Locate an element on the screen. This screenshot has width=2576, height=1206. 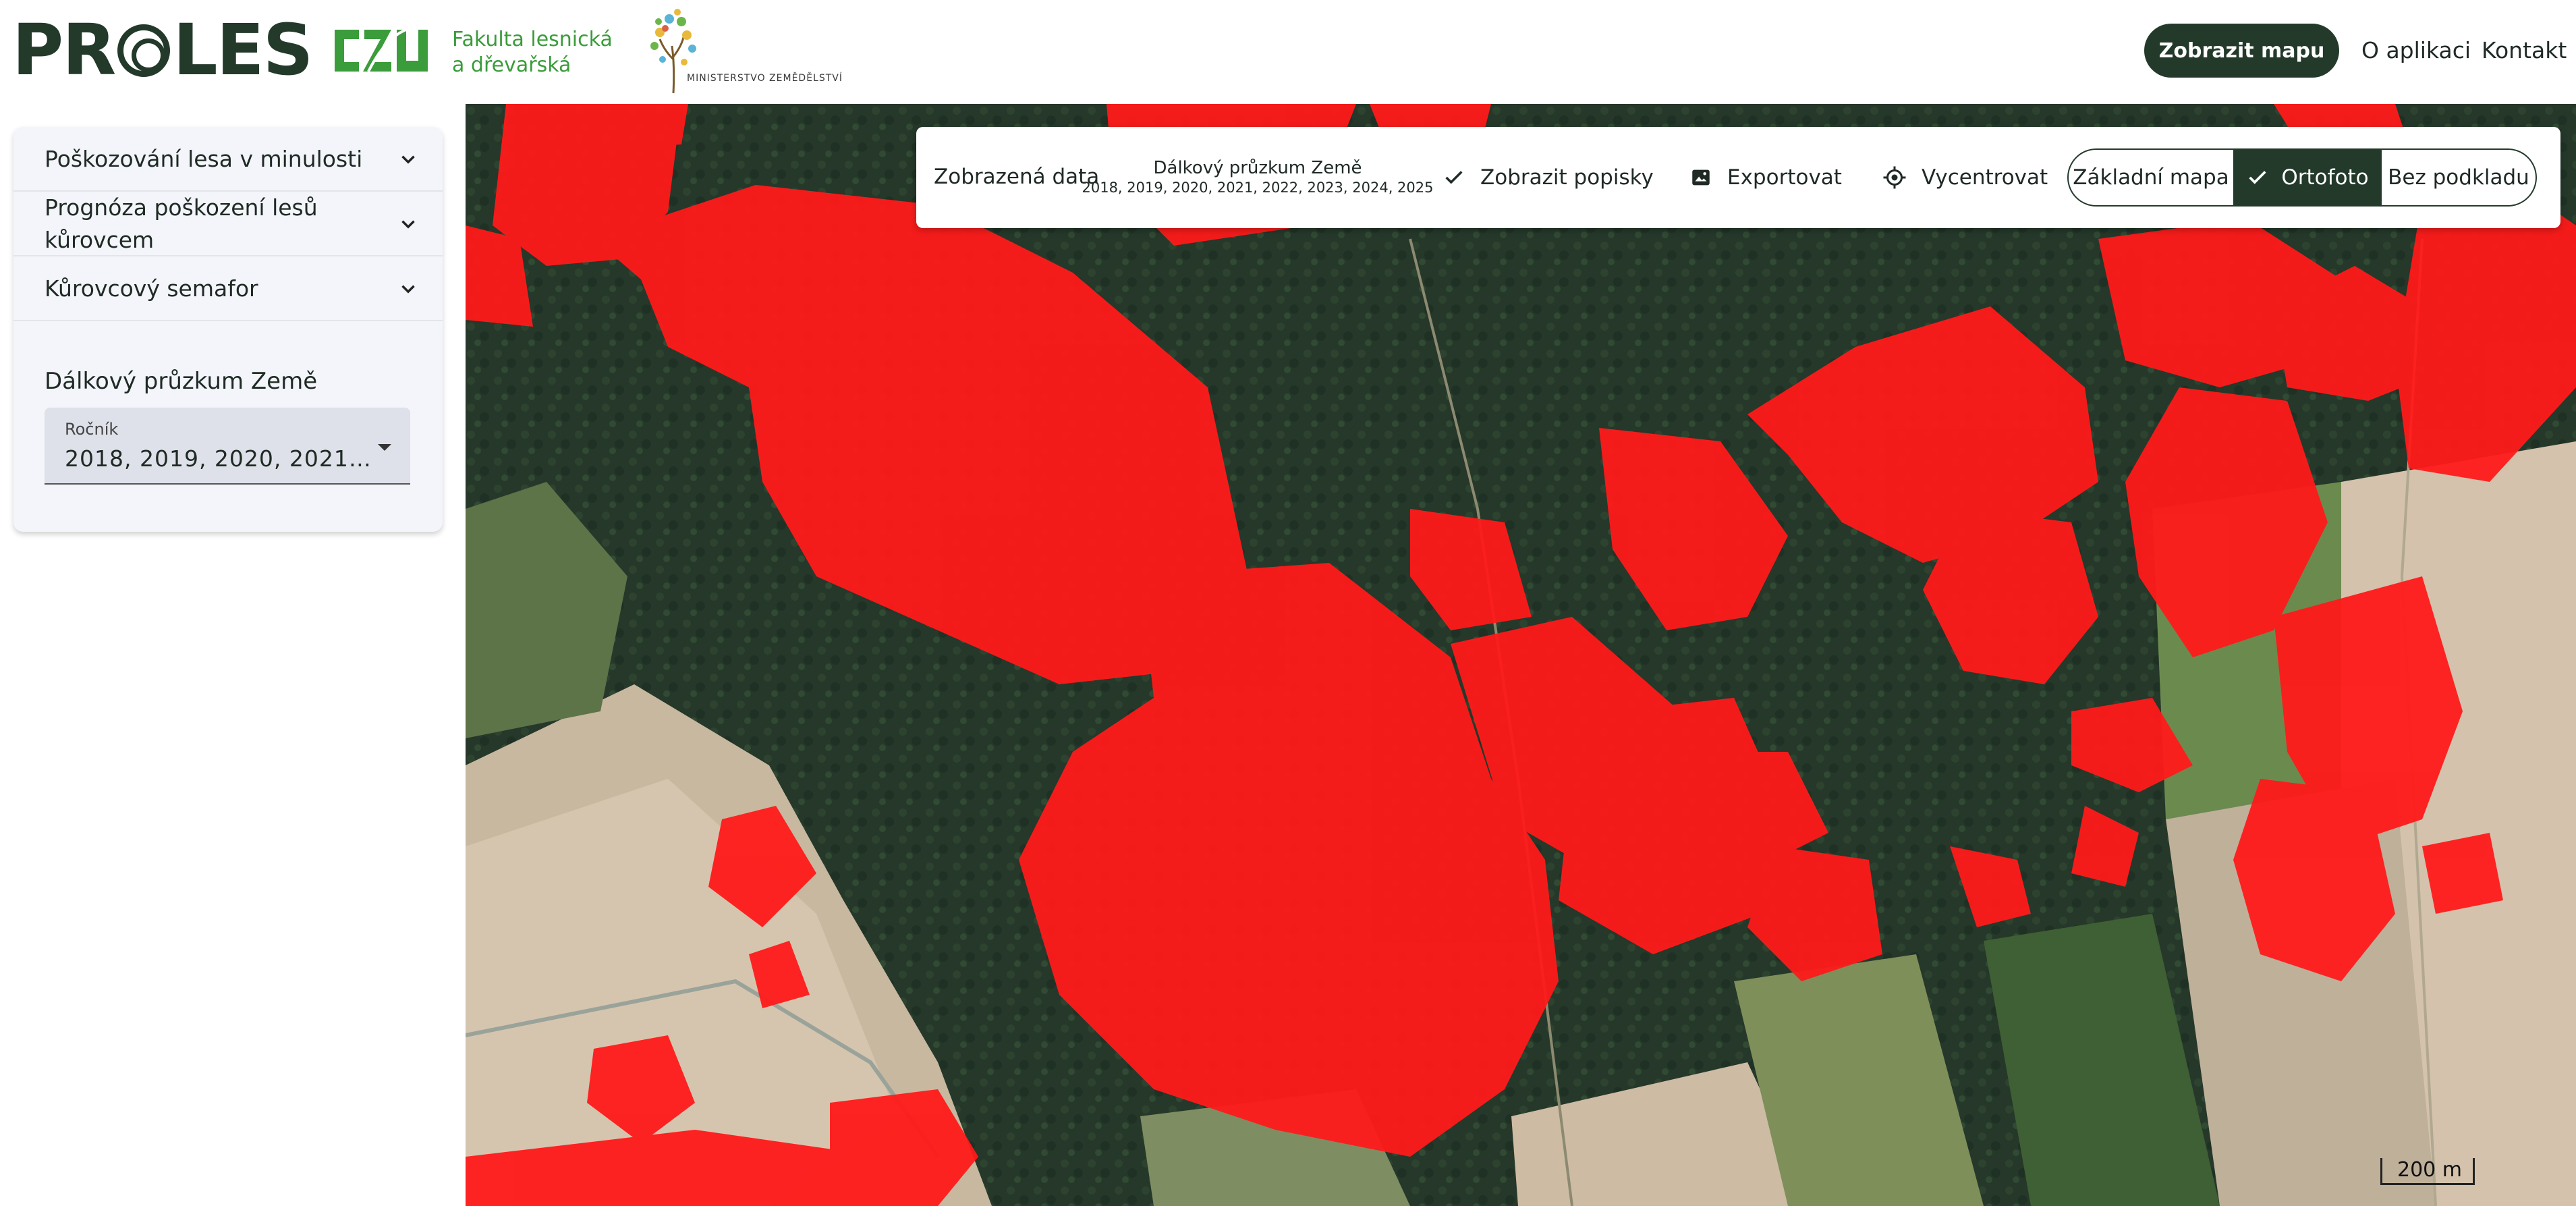
show-labels-toggle: Zobrazit popisky is located at coordinates (1548, 177).